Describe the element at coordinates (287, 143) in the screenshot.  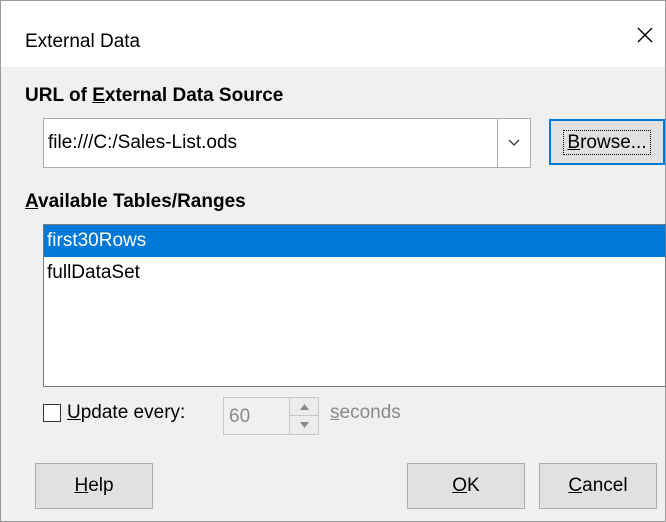
I see `url-combobox: file:///C:/Sales-List.ods` at that location.